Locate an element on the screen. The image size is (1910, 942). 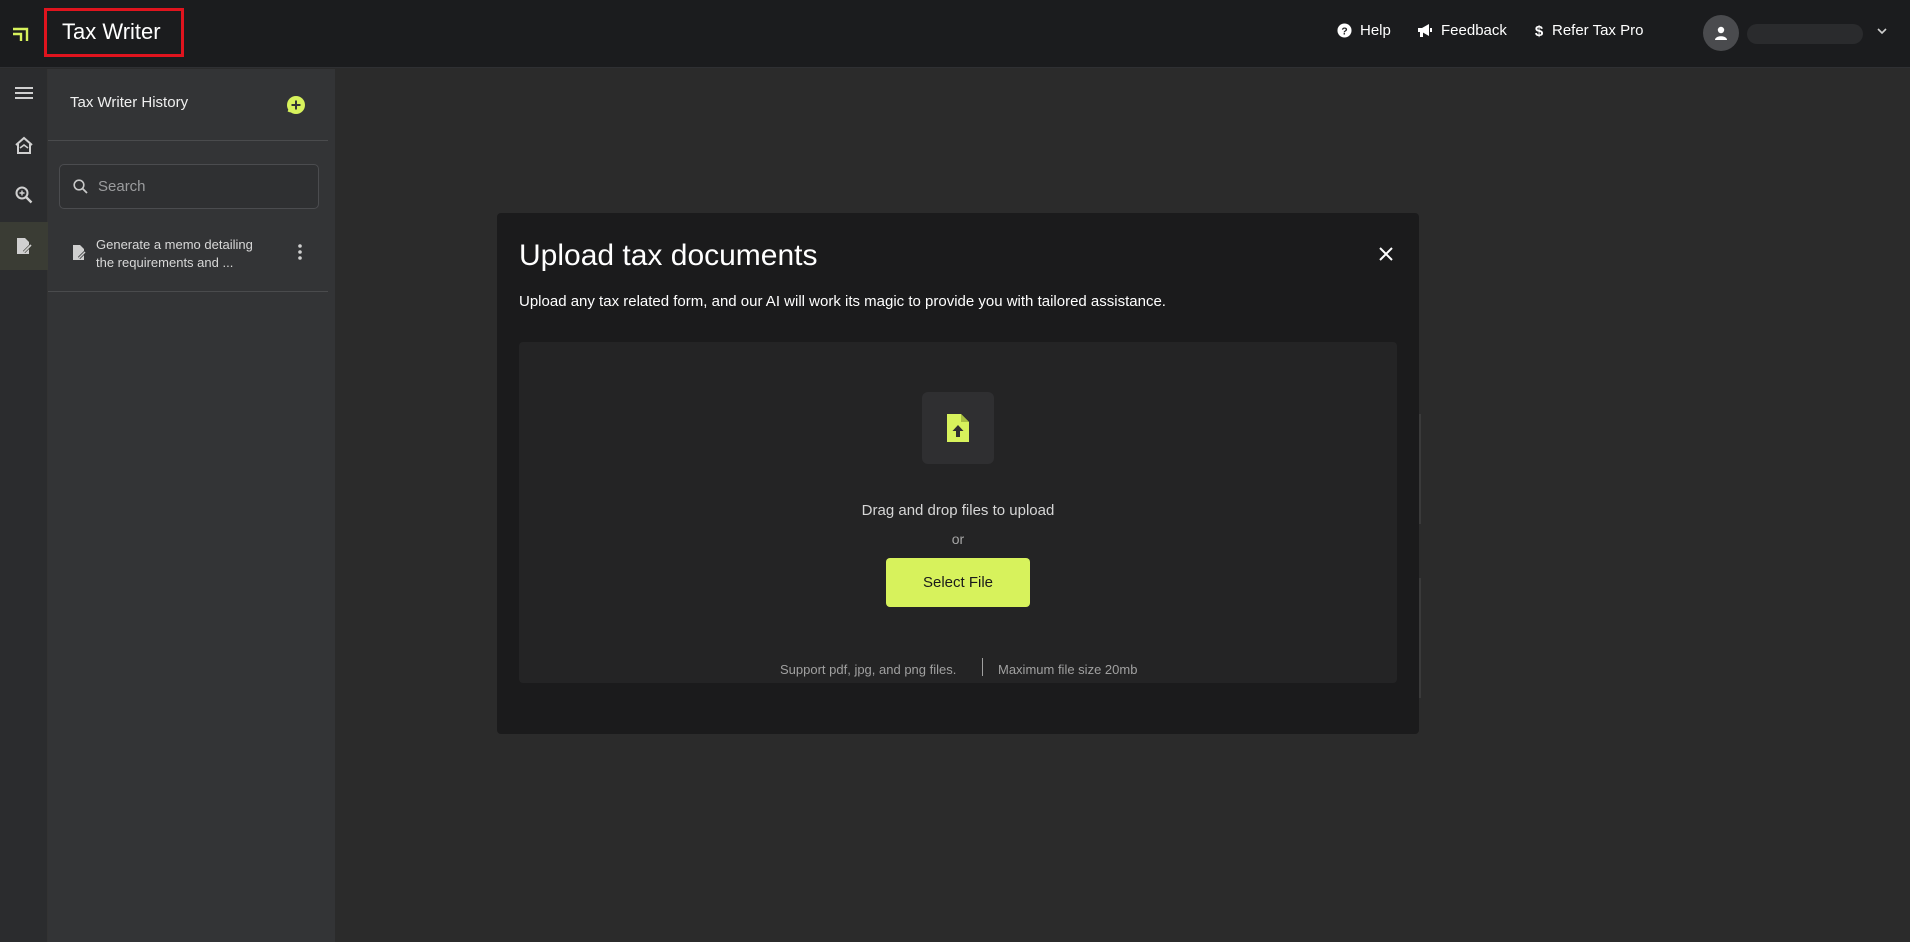
search-input is located at coordinates (208, 186).